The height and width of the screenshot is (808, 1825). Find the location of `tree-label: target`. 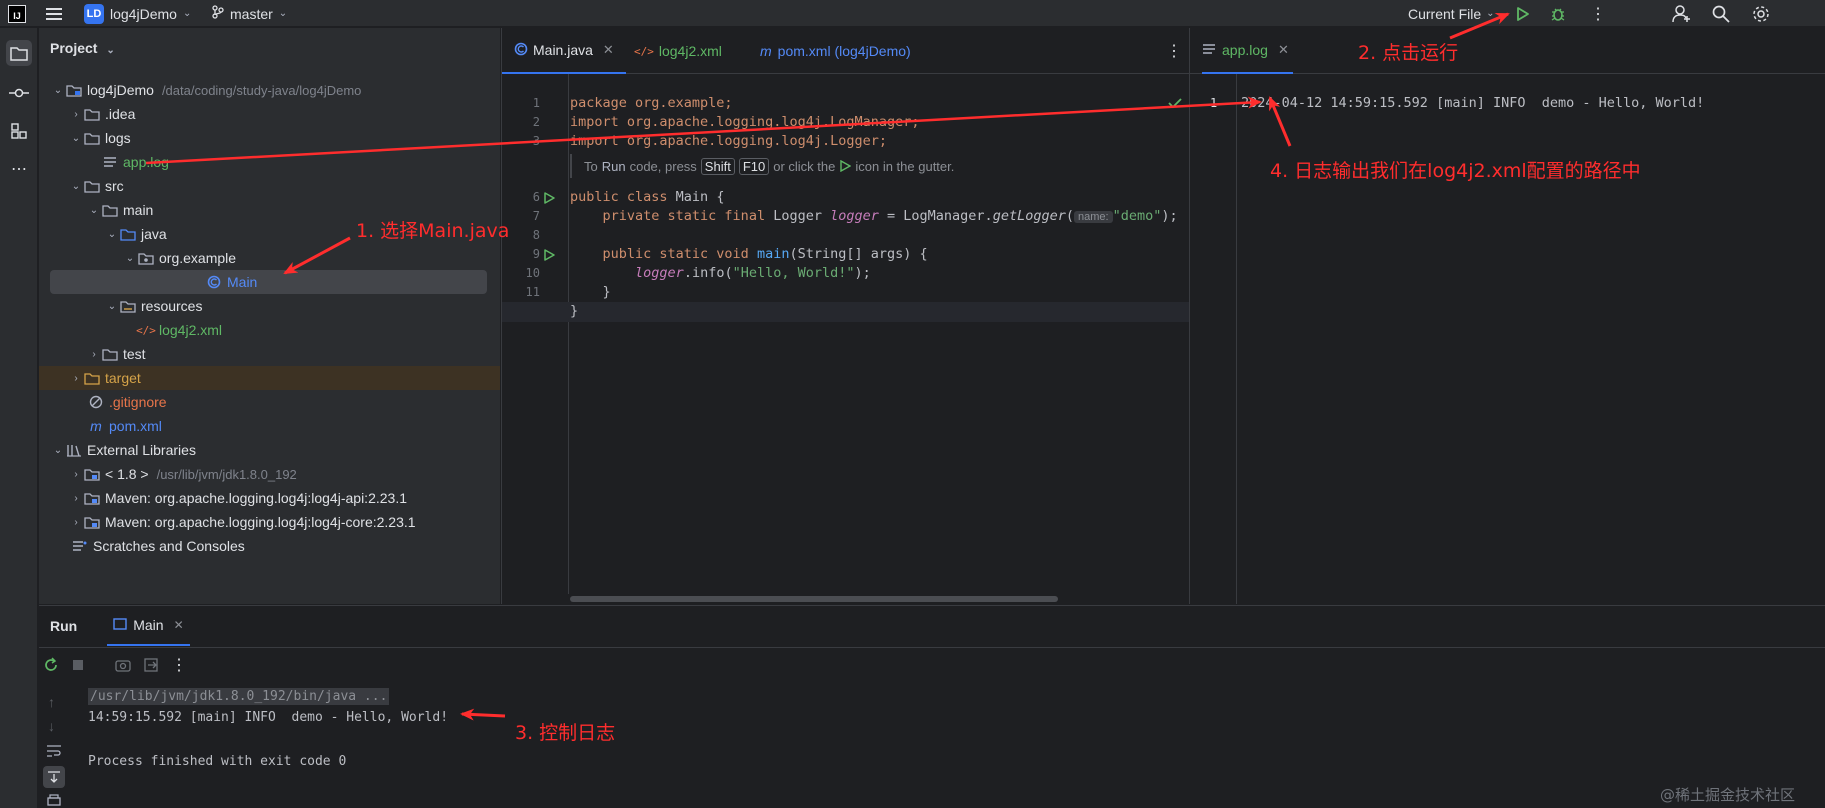

tree-label: target is located at coordinates (123, 378).